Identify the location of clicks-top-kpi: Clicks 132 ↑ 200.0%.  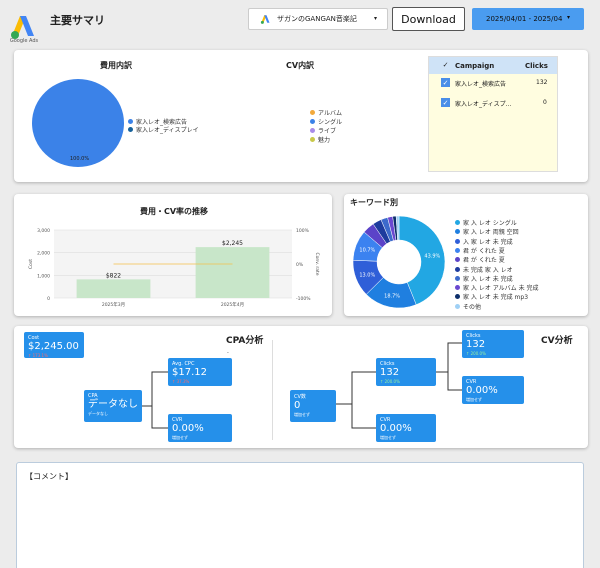
(493, 344).